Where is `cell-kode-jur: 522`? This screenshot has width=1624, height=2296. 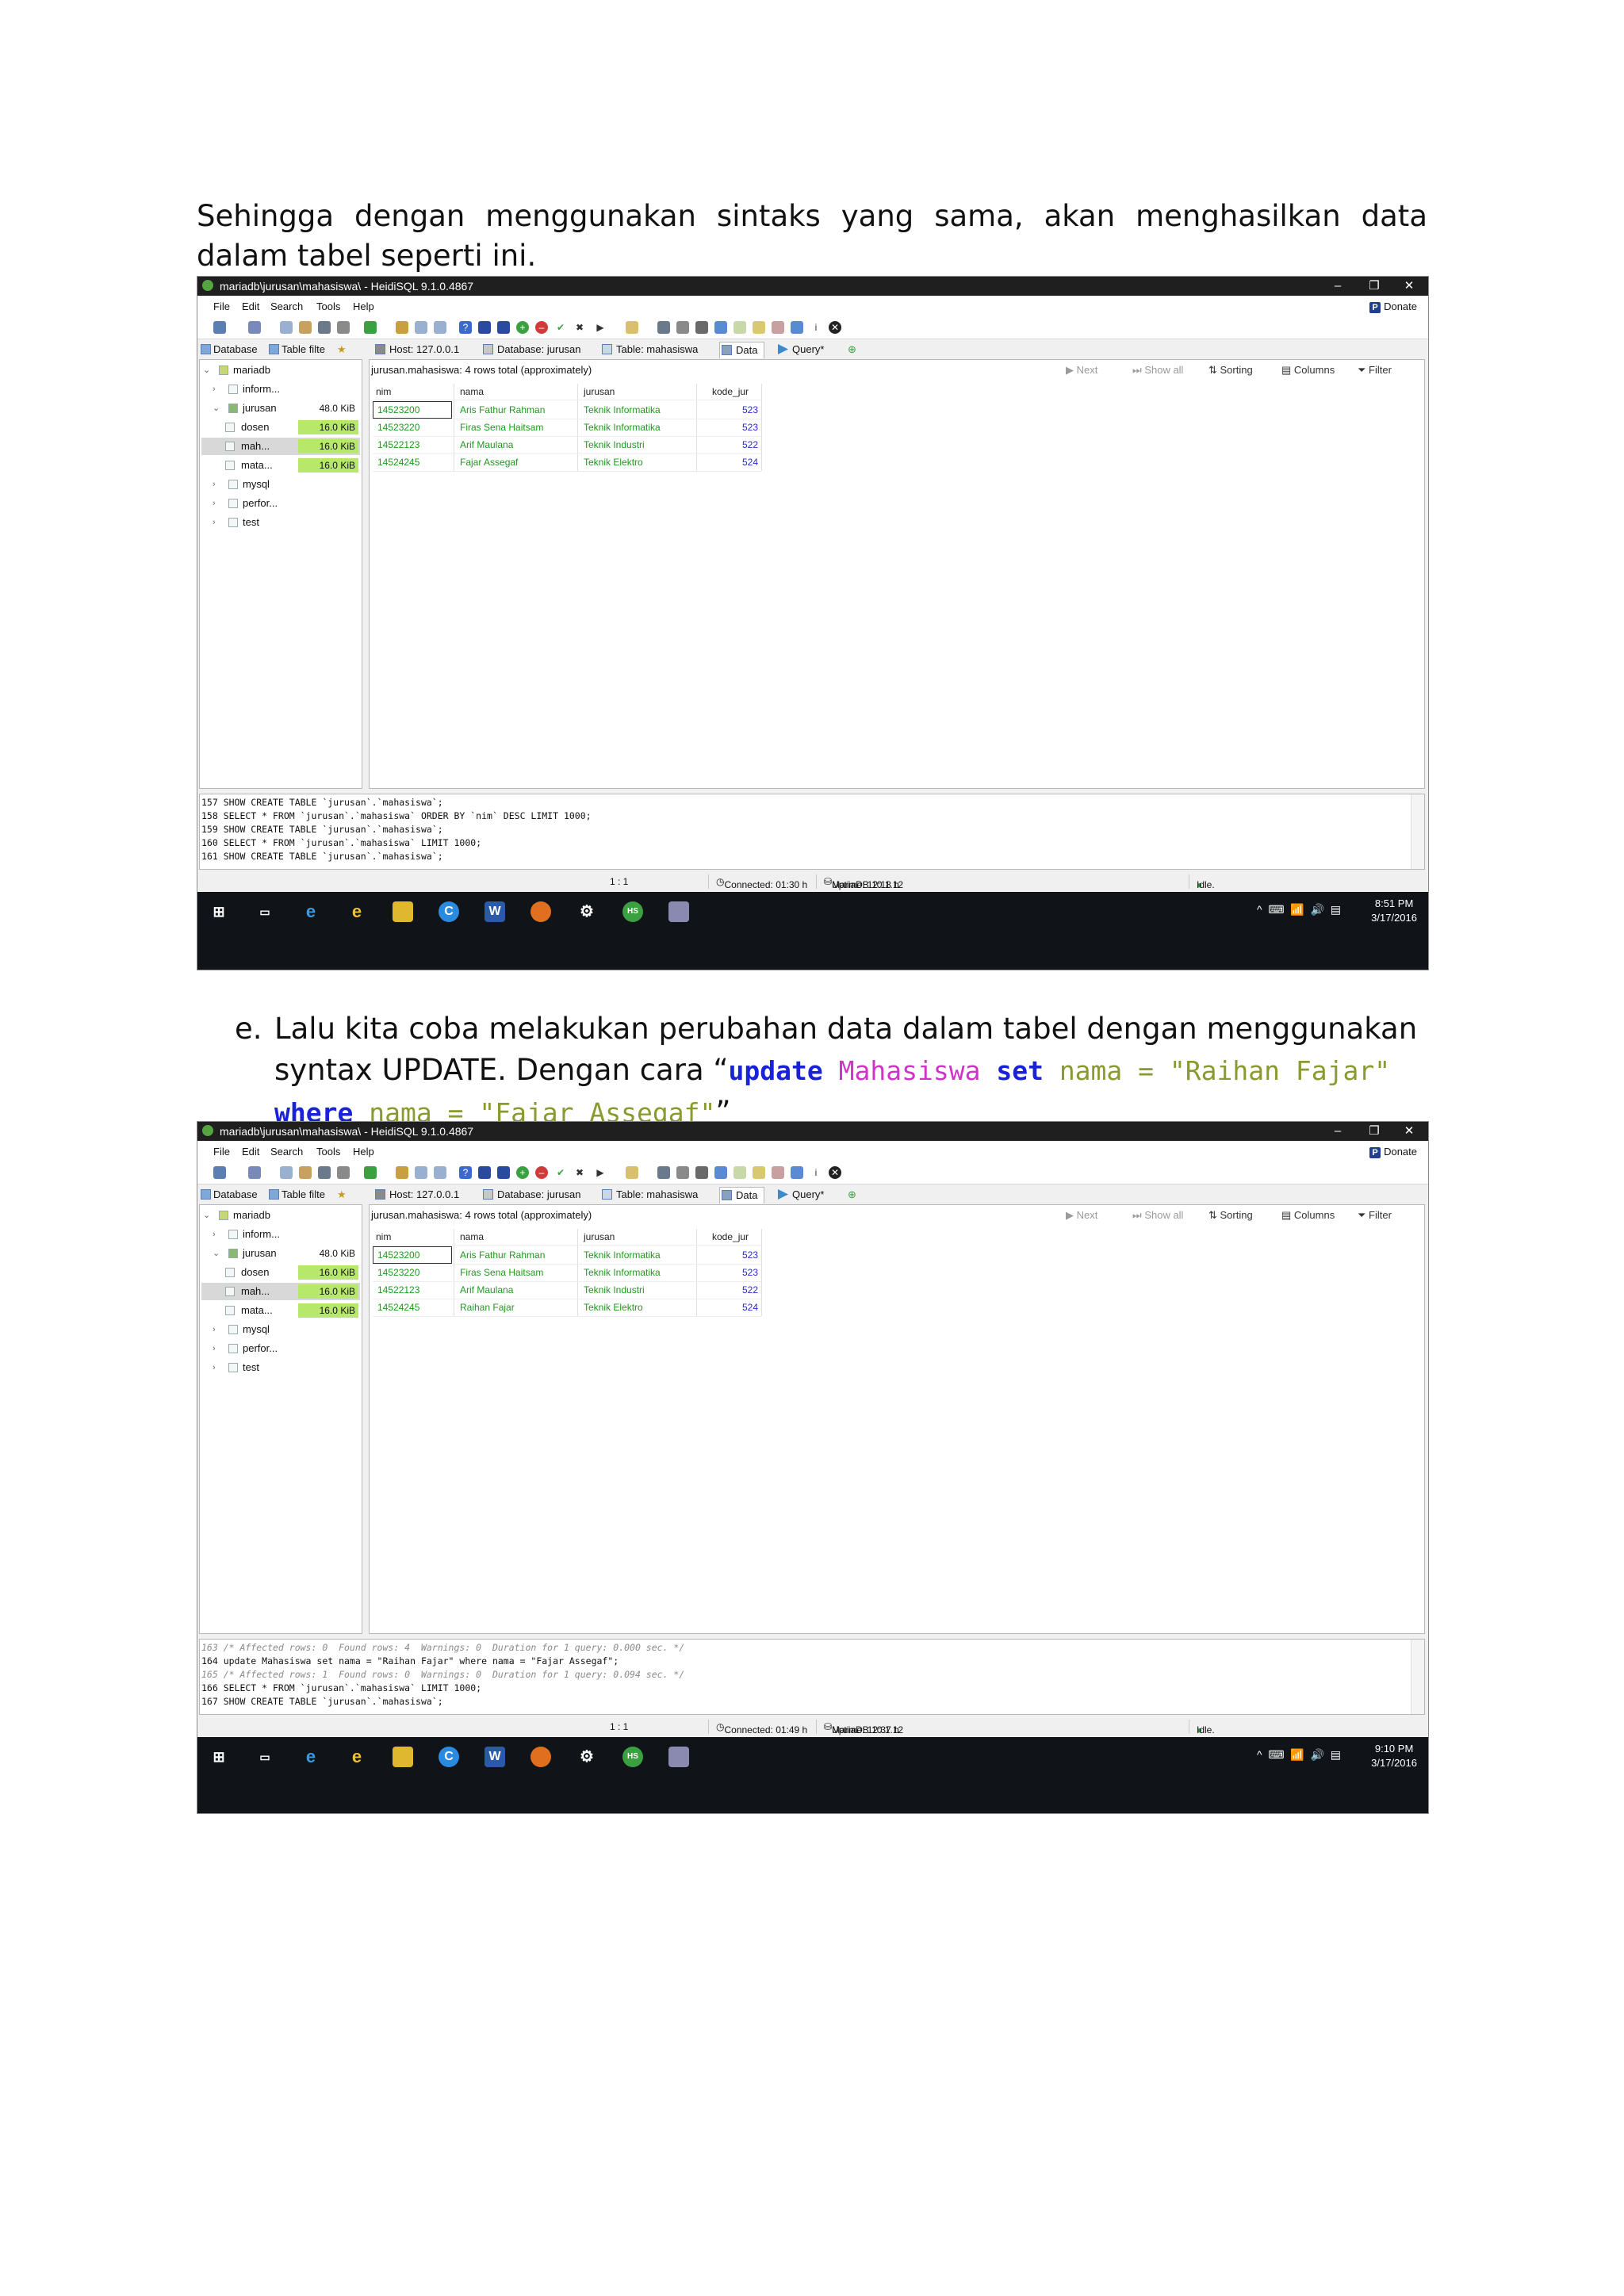
cell-kode-jur: 522 is located at coordinates (728, 1290).